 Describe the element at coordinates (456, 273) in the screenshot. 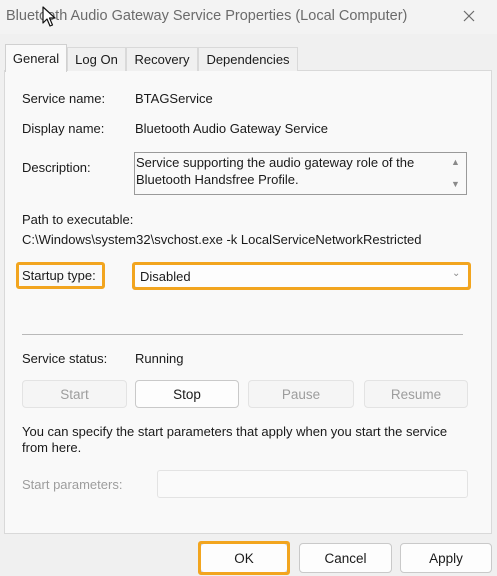

I see `chevron-down-icon: ⌄` at that location.